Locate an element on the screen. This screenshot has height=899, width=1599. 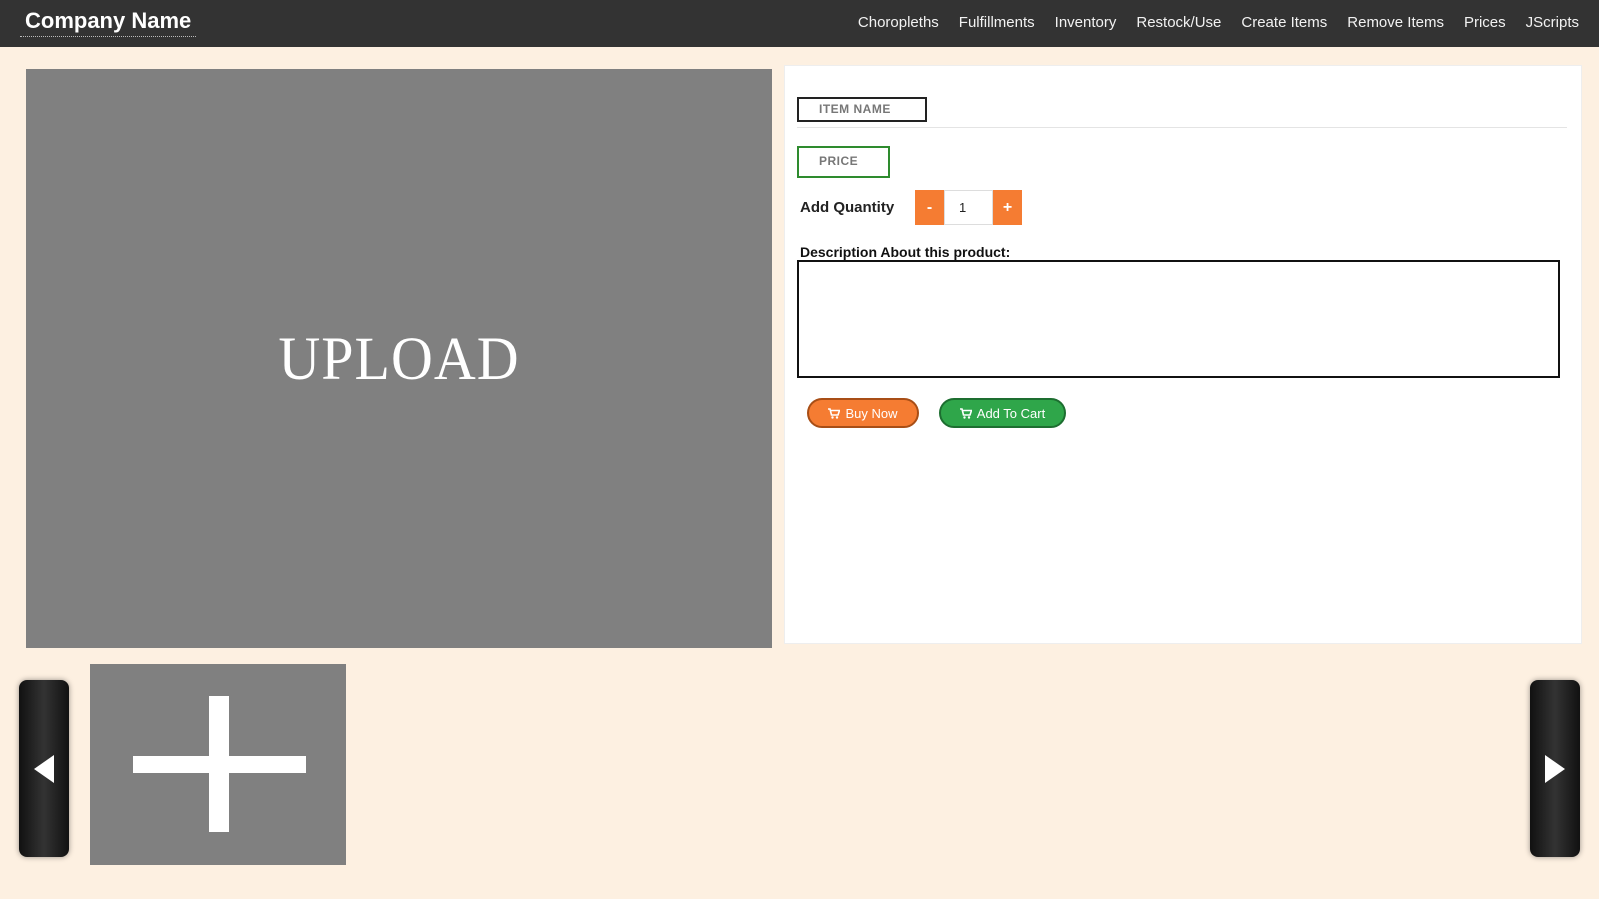
carousel-next-button is located at coordinates (1555, 768).